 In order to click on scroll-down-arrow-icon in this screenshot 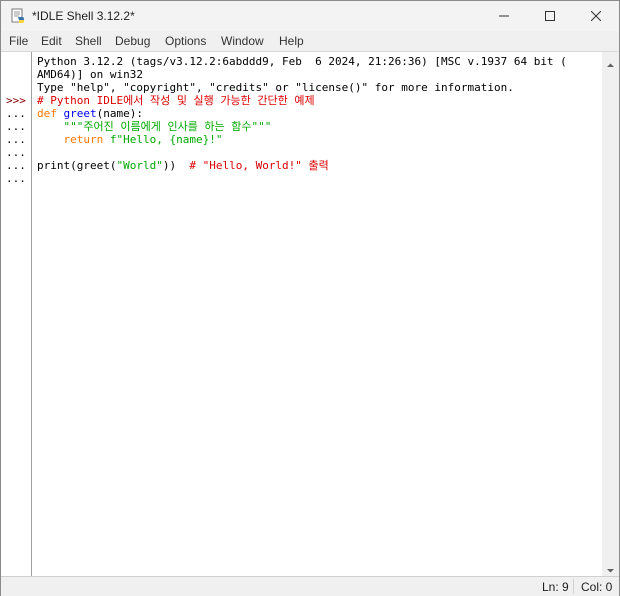, I will do `click(610, 567)`.